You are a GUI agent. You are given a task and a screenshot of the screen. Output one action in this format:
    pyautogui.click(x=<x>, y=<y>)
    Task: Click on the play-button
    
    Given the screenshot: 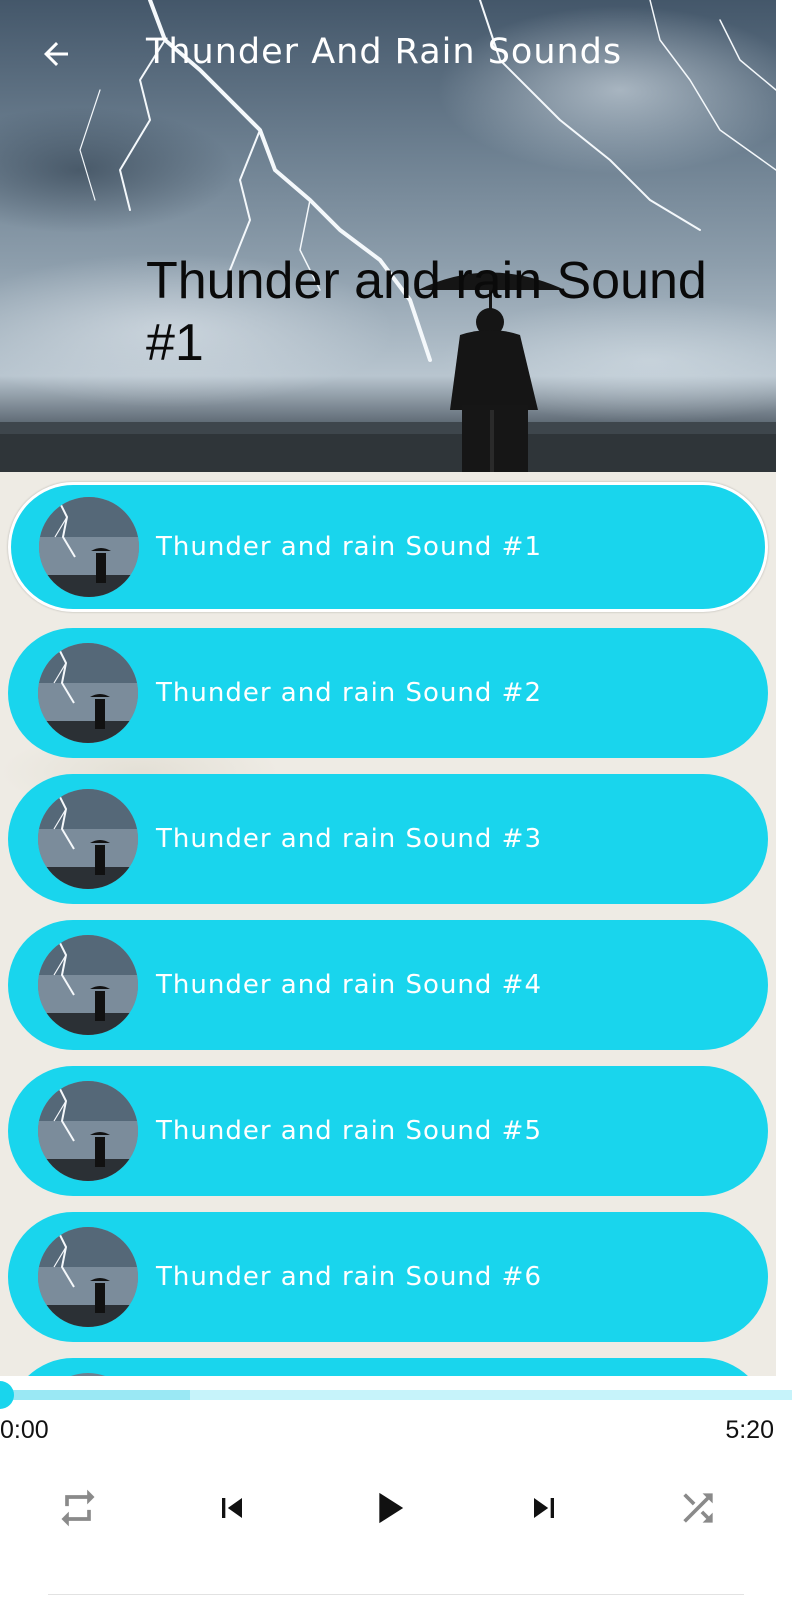 What is the action you would take?
    pyautogui.click(x=388, y=1508)
    